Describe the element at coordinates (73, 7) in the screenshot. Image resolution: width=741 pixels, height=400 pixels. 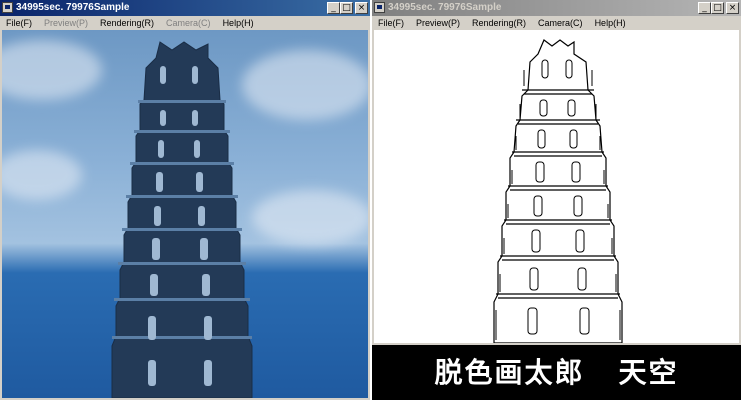
I see `render-window-title: 34995sec. 79976Sample` at that location.